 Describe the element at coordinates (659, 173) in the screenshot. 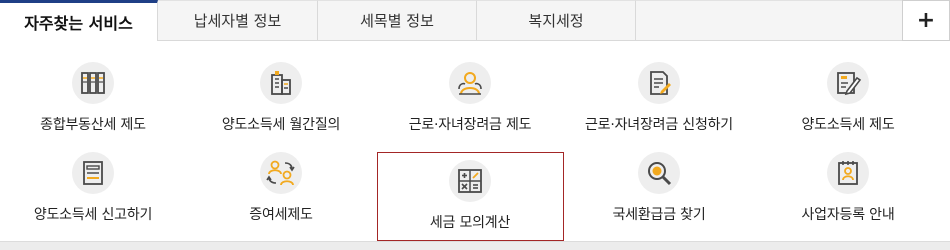

I see `magnifier-coin-icon` at that location.